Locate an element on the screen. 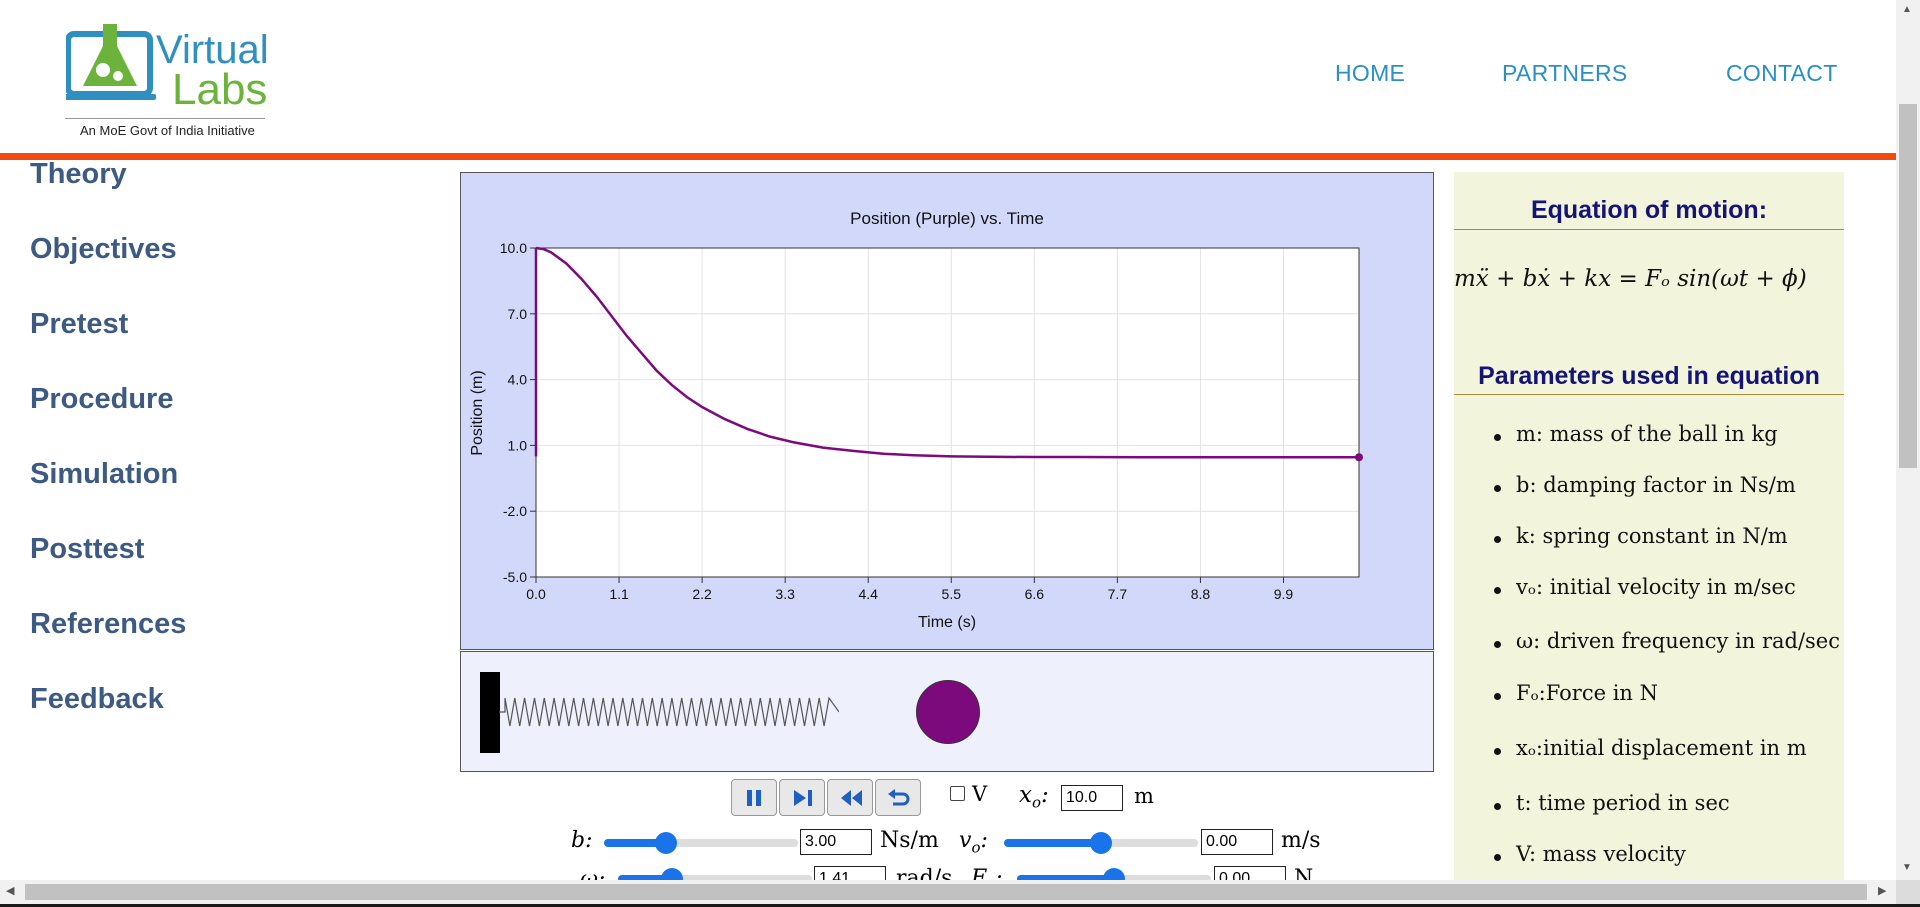  parameters-heading-rule is located at coordinates (1649, 394).